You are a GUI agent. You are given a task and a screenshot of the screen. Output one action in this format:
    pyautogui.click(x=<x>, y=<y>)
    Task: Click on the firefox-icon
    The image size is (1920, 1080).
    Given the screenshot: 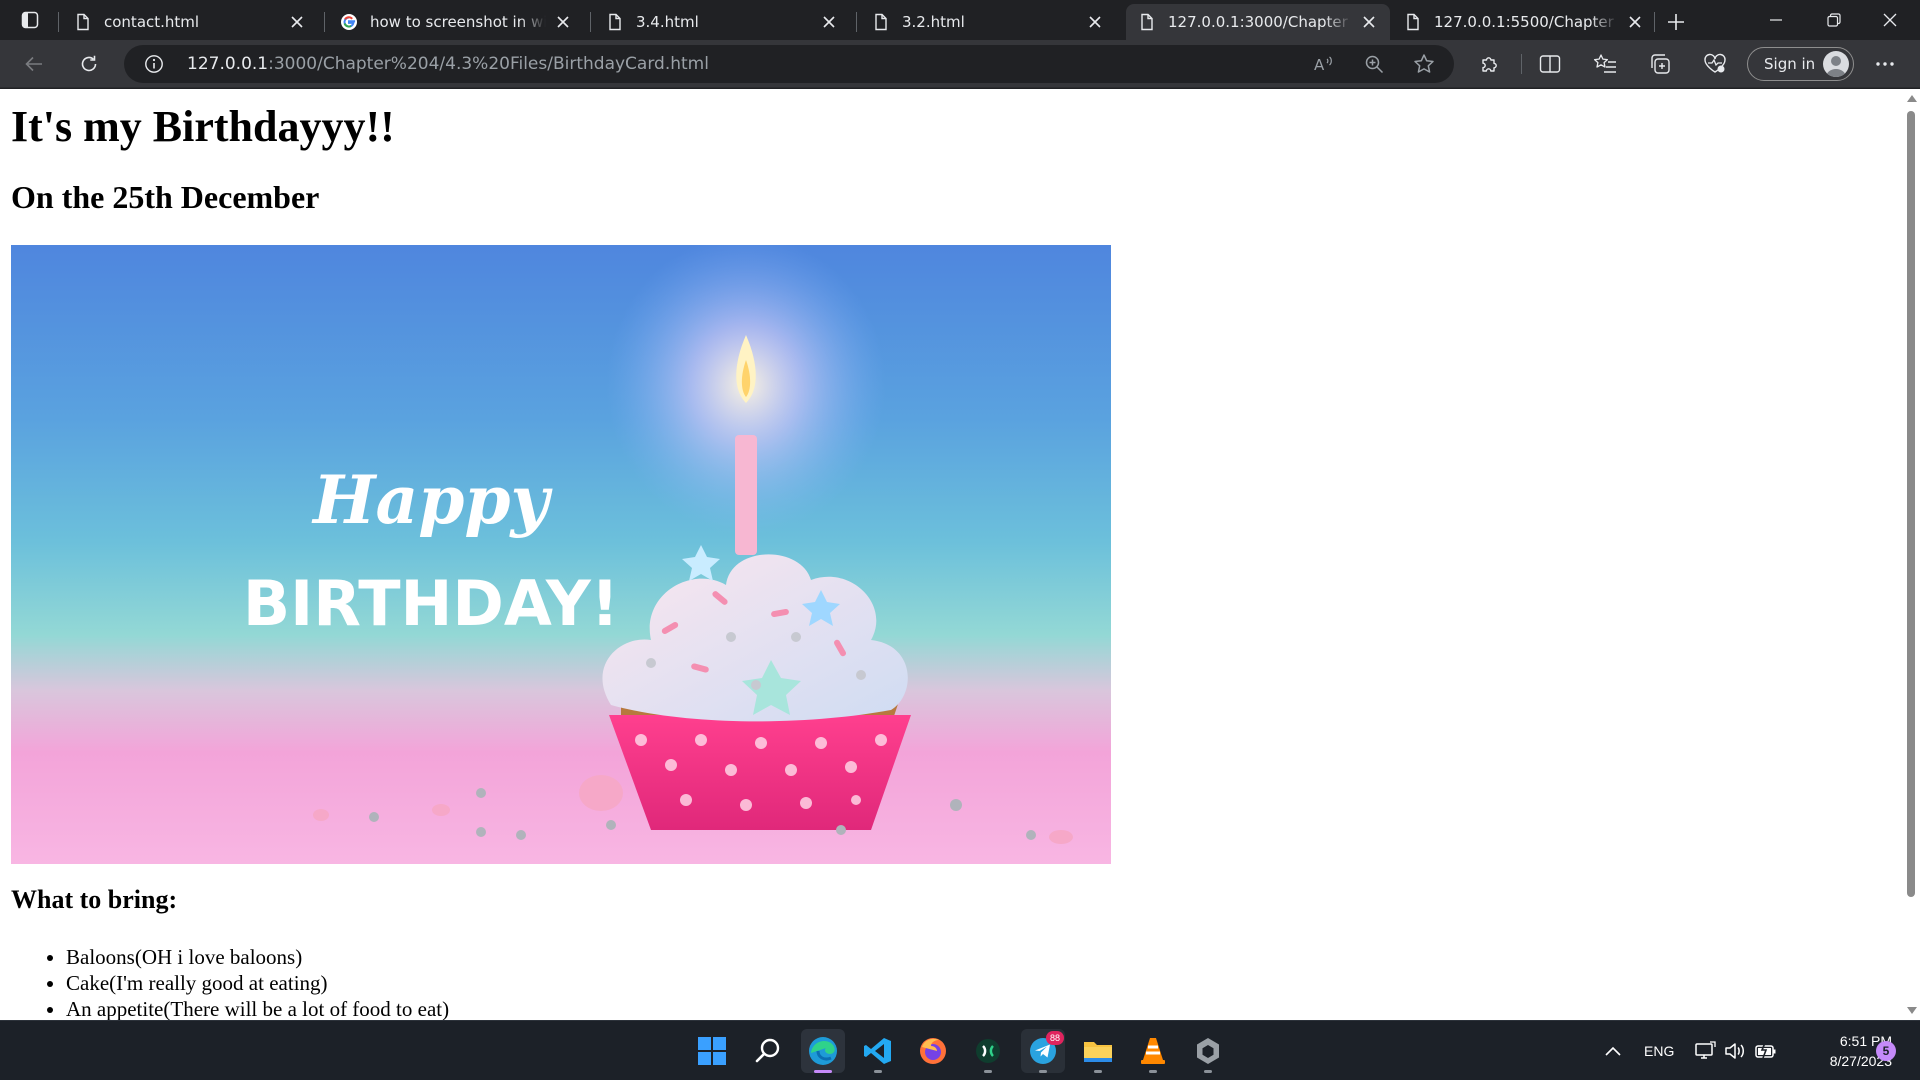 What is the action you would take?
    pyautogui.click(x=933, y=1051)
    